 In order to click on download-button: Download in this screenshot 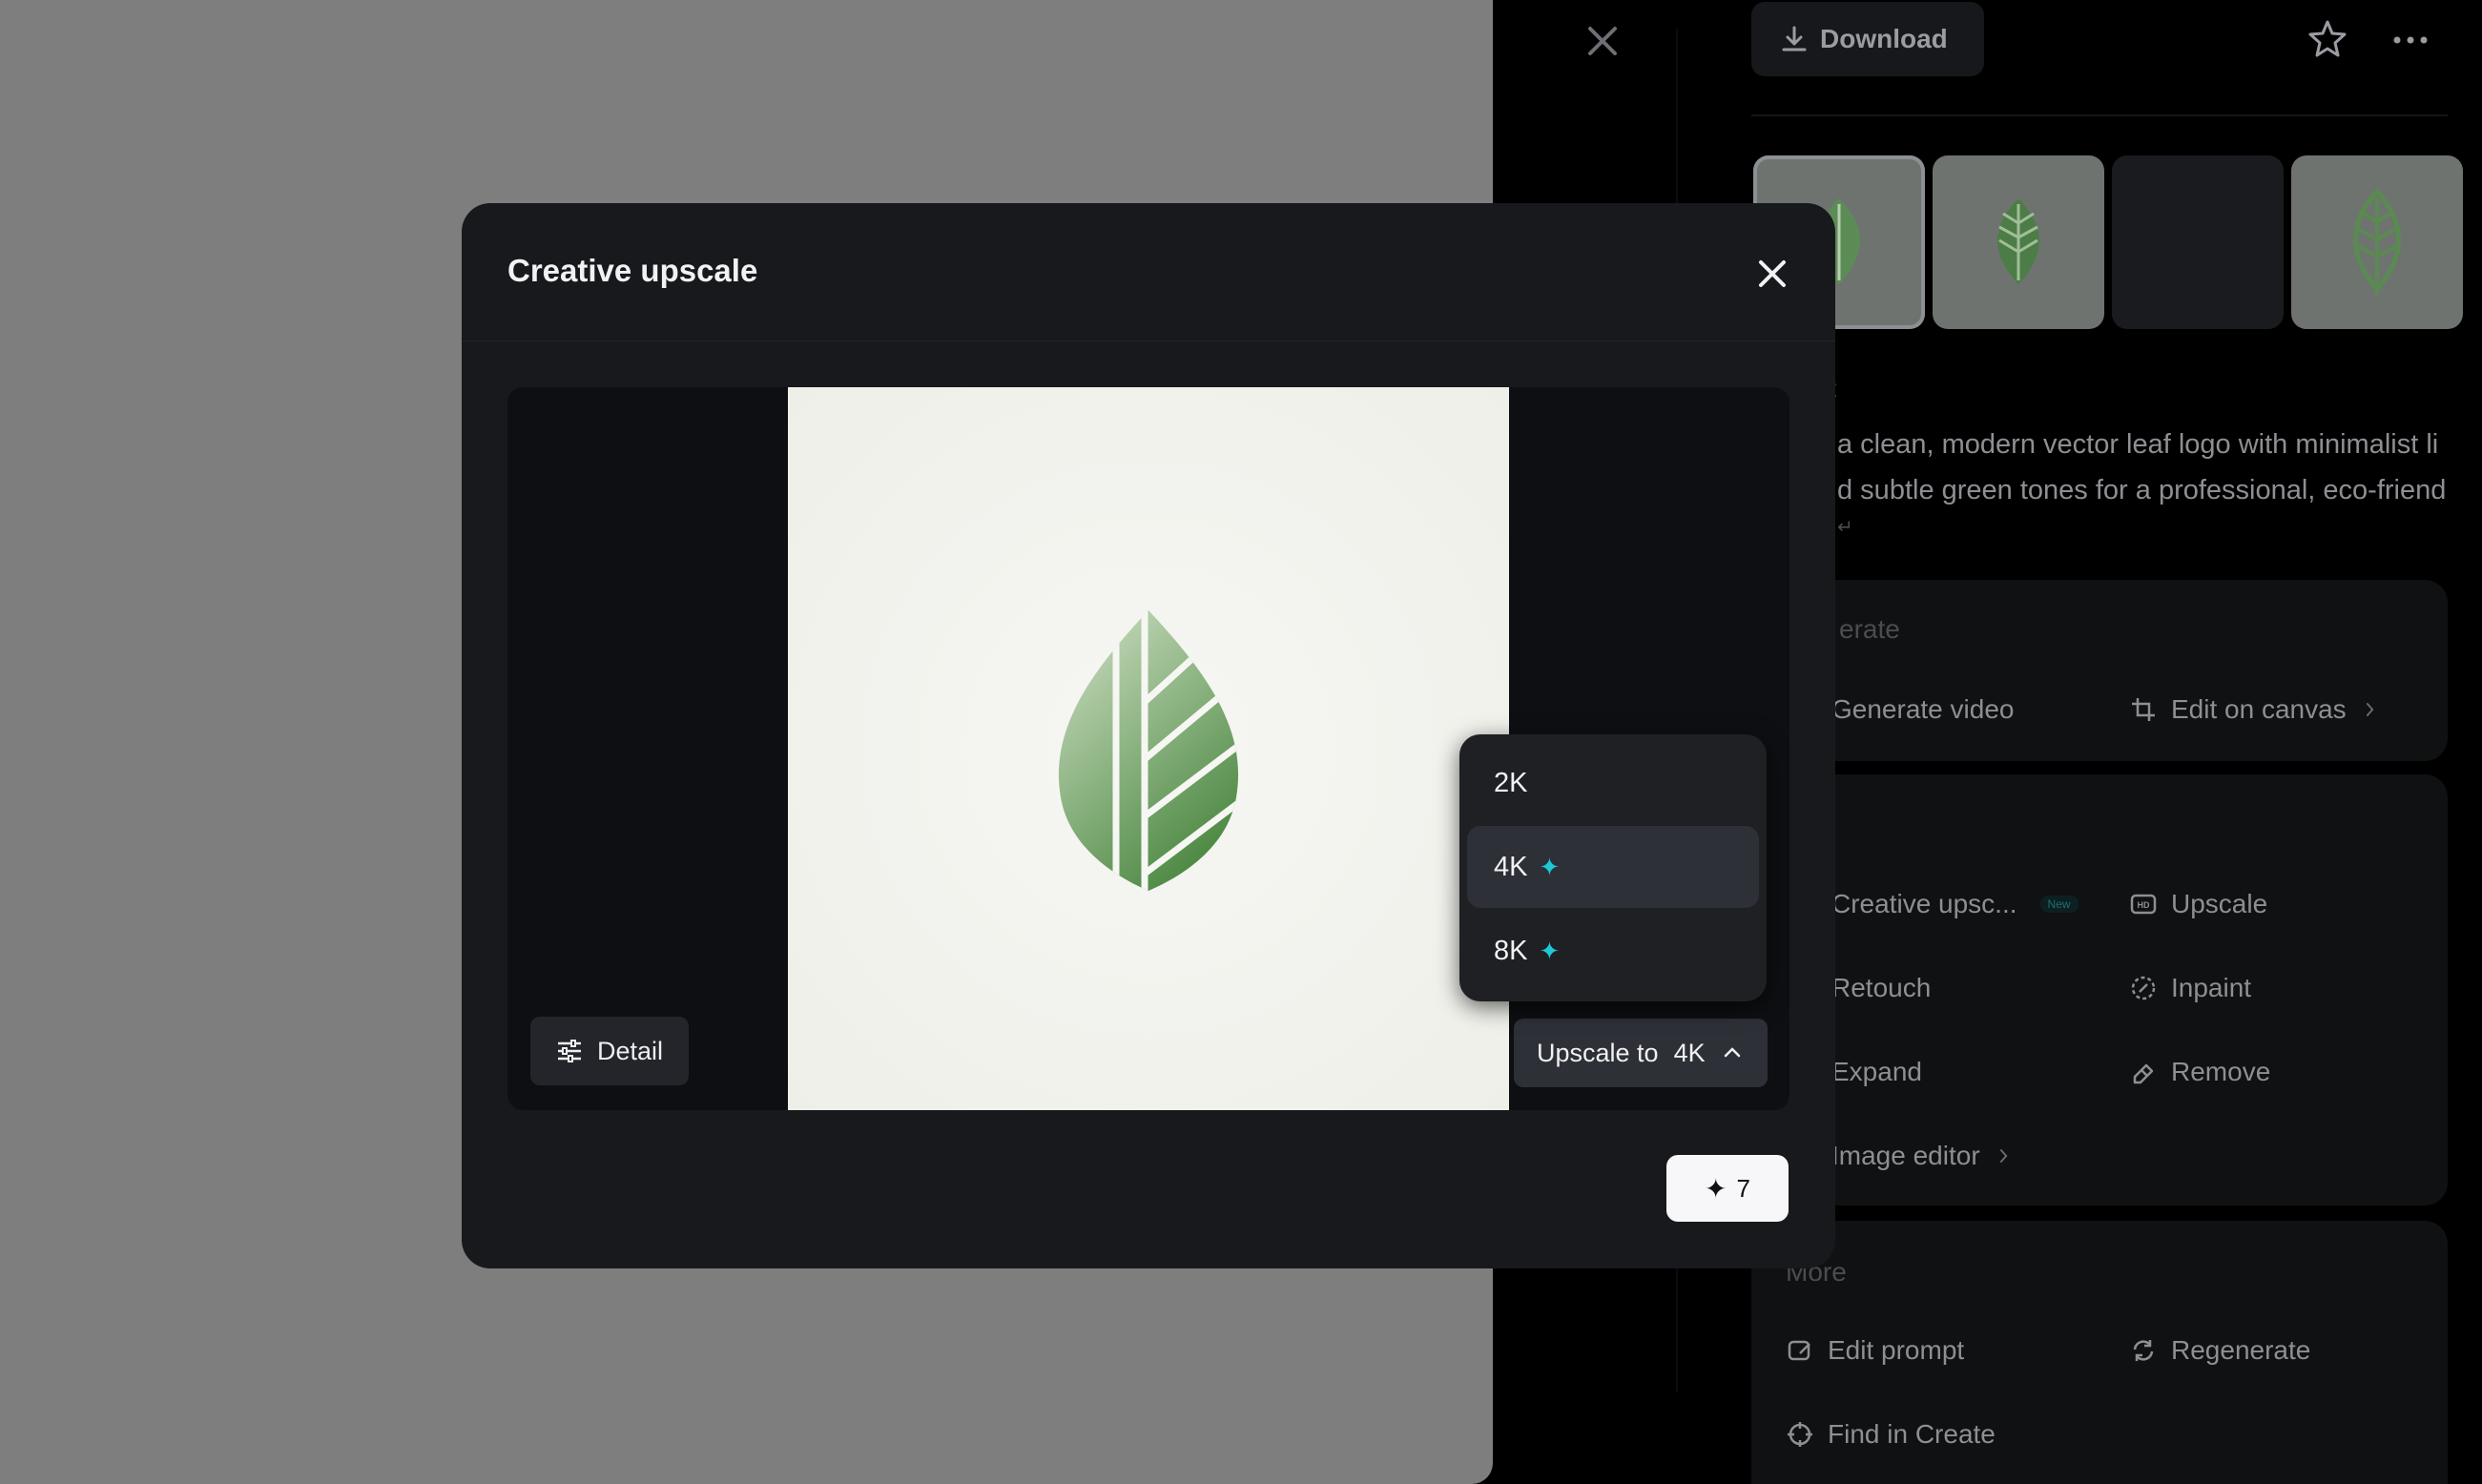, I will do `click(1867, 39)`.